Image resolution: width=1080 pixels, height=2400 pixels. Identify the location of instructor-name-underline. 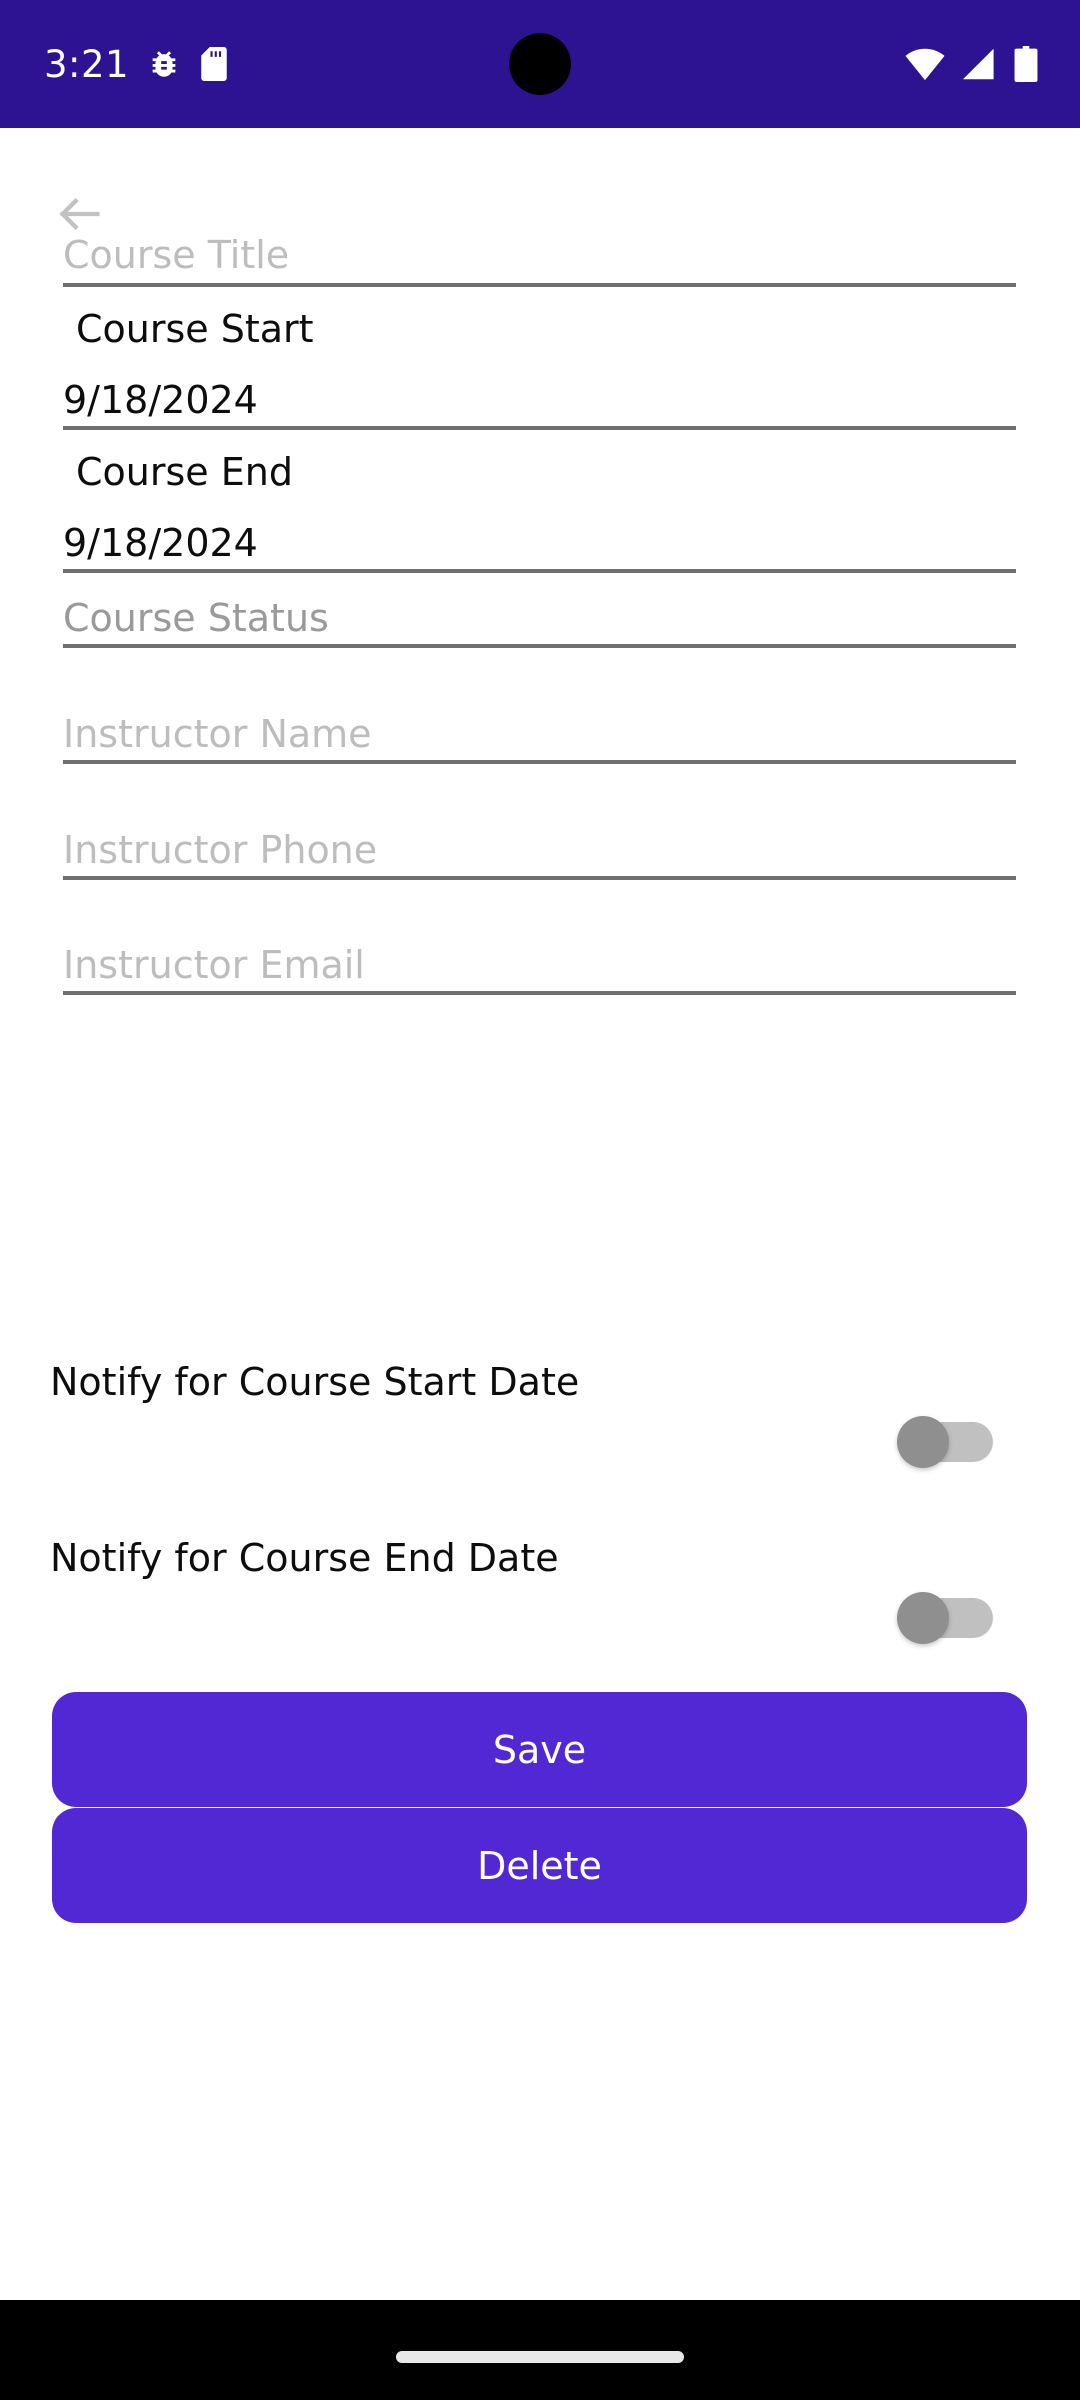
(539, 762).